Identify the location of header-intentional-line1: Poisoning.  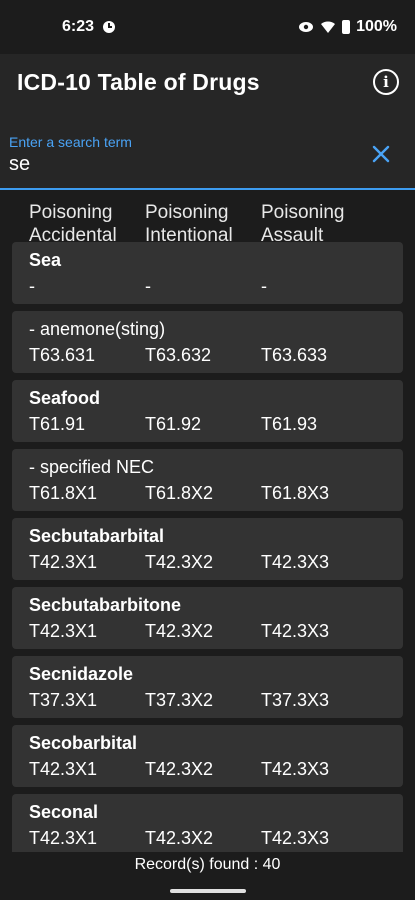
(187, 212).